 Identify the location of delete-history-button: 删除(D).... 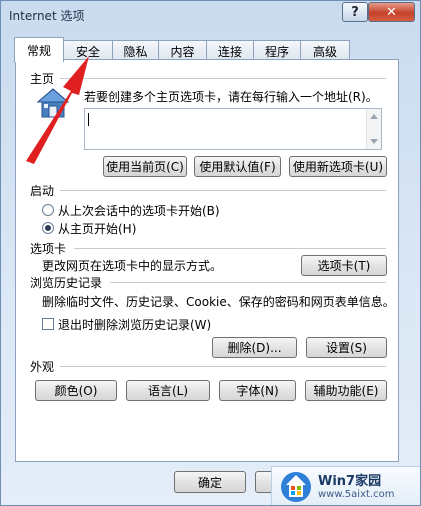
(254, 347).